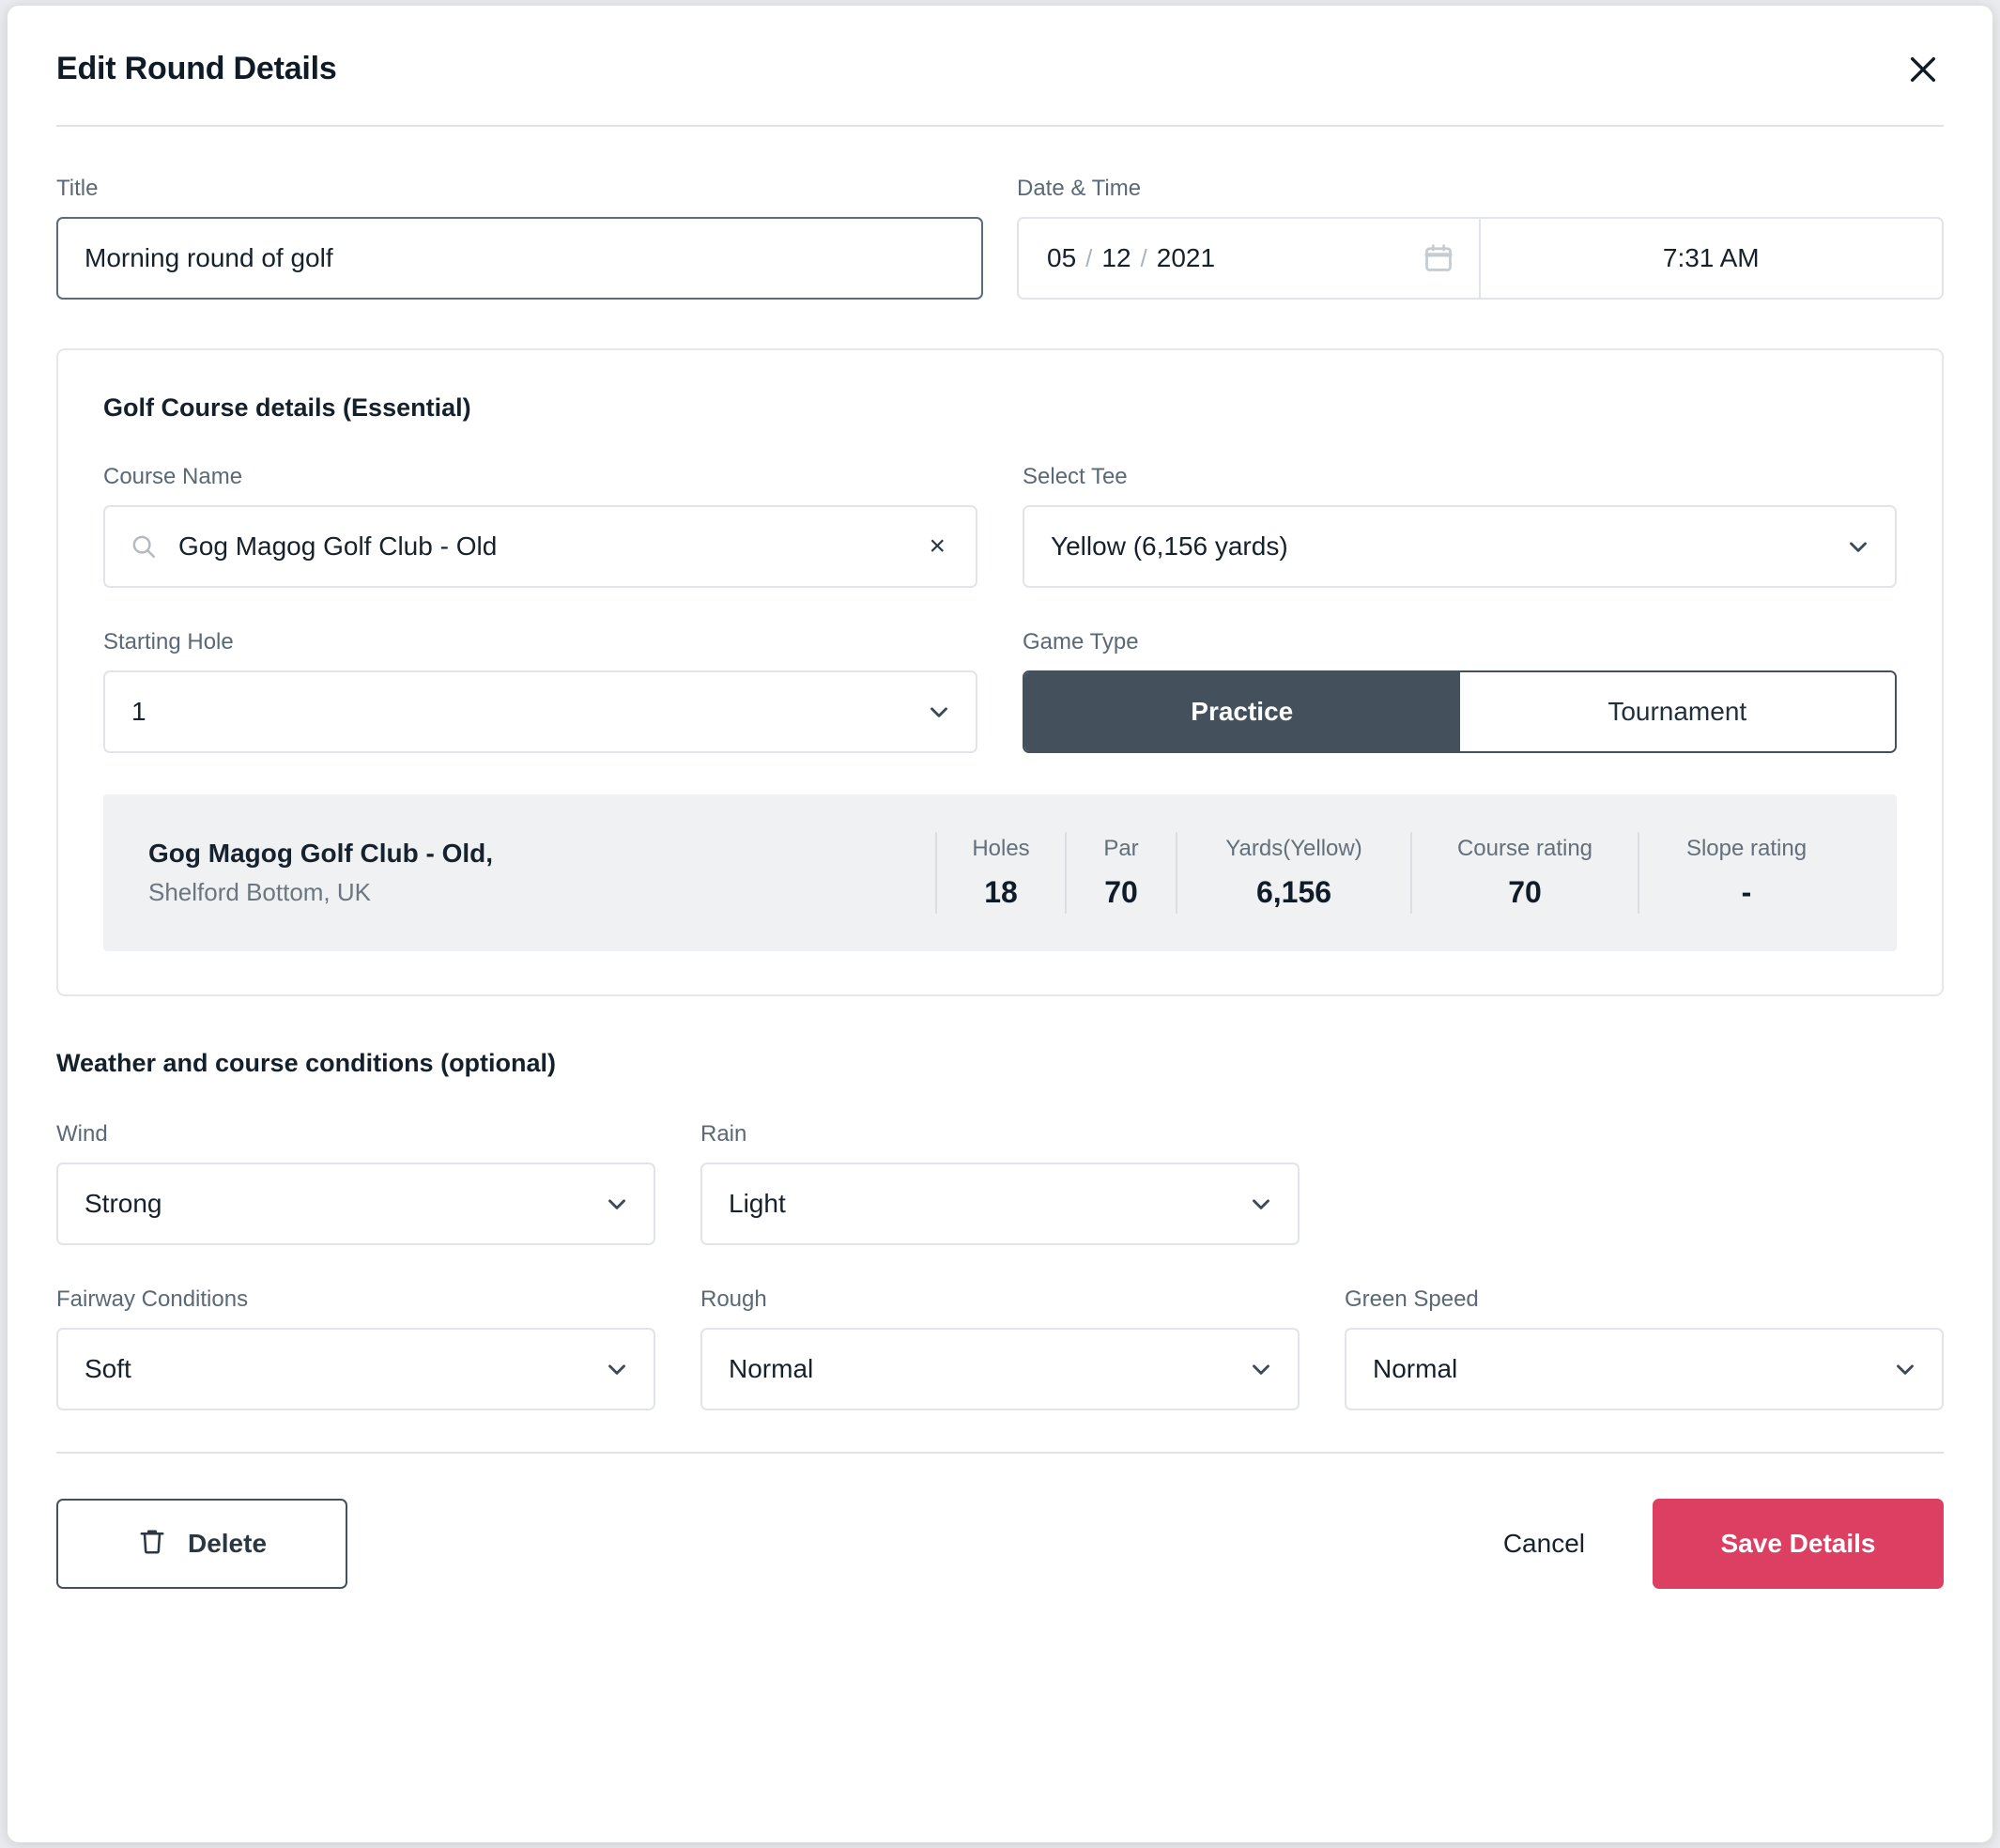  I want to click on stat-par: Par 70, so click(1120, 873).